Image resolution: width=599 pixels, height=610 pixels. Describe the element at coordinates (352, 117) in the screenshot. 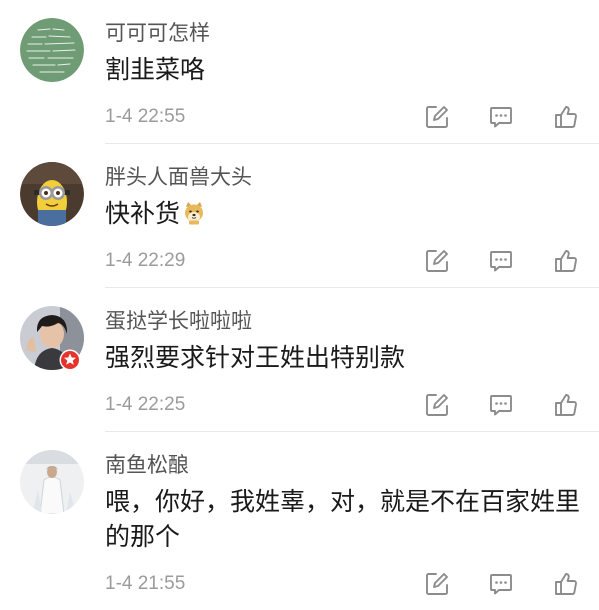

I see `comment-meta: 1-4 22:55` at that location.